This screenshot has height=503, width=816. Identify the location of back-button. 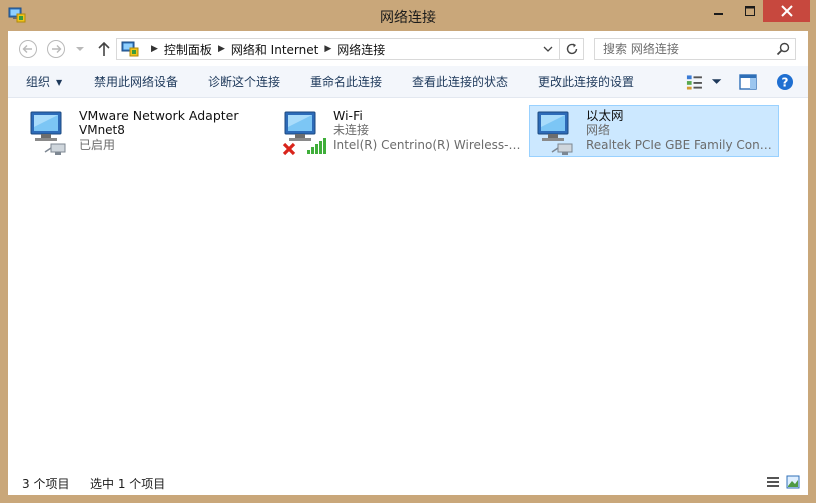
(28, 49).